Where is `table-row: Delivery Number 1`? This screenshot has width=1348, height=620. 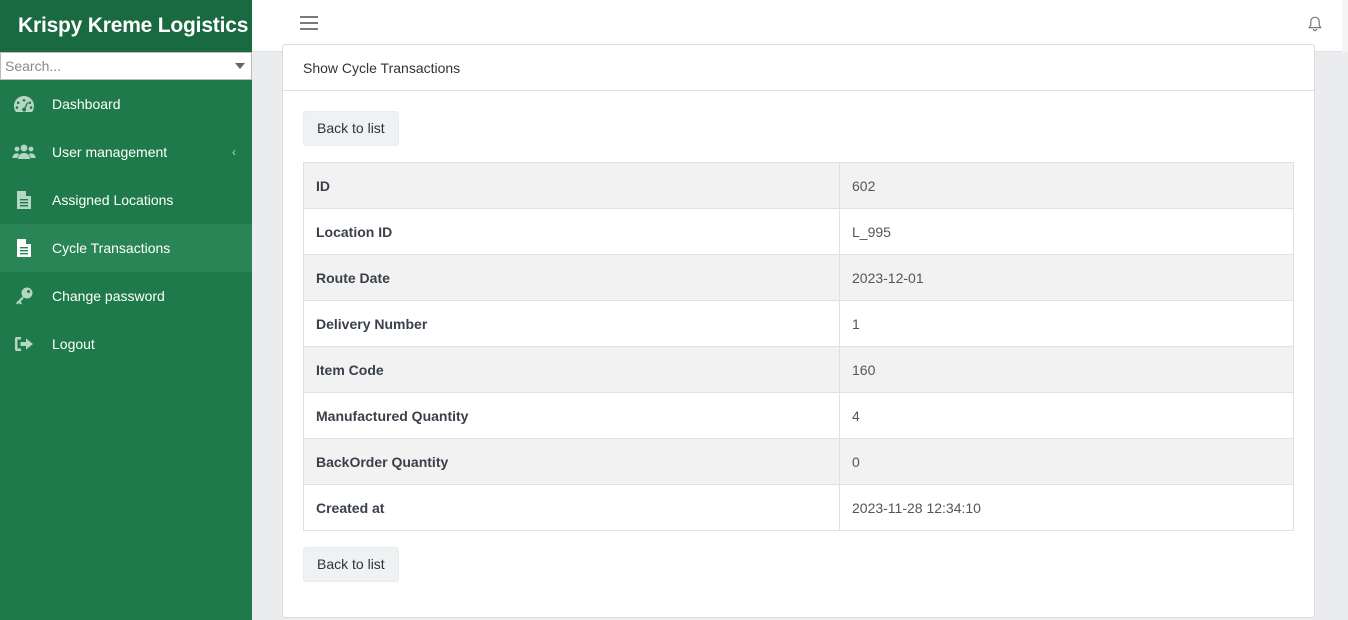 table-row: Delivery Number 1 is located at coordinates (798, 323).